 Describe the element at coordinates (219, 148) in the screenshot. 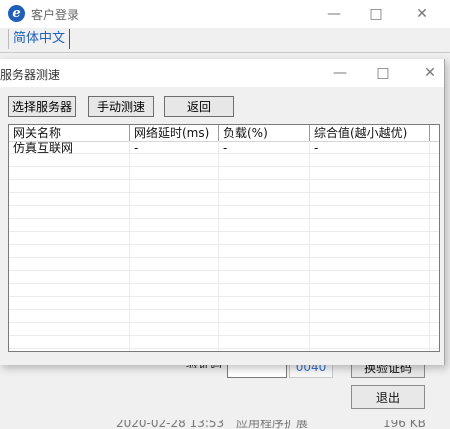

I see `table-row: 仿真互联网 - - -` at that location.